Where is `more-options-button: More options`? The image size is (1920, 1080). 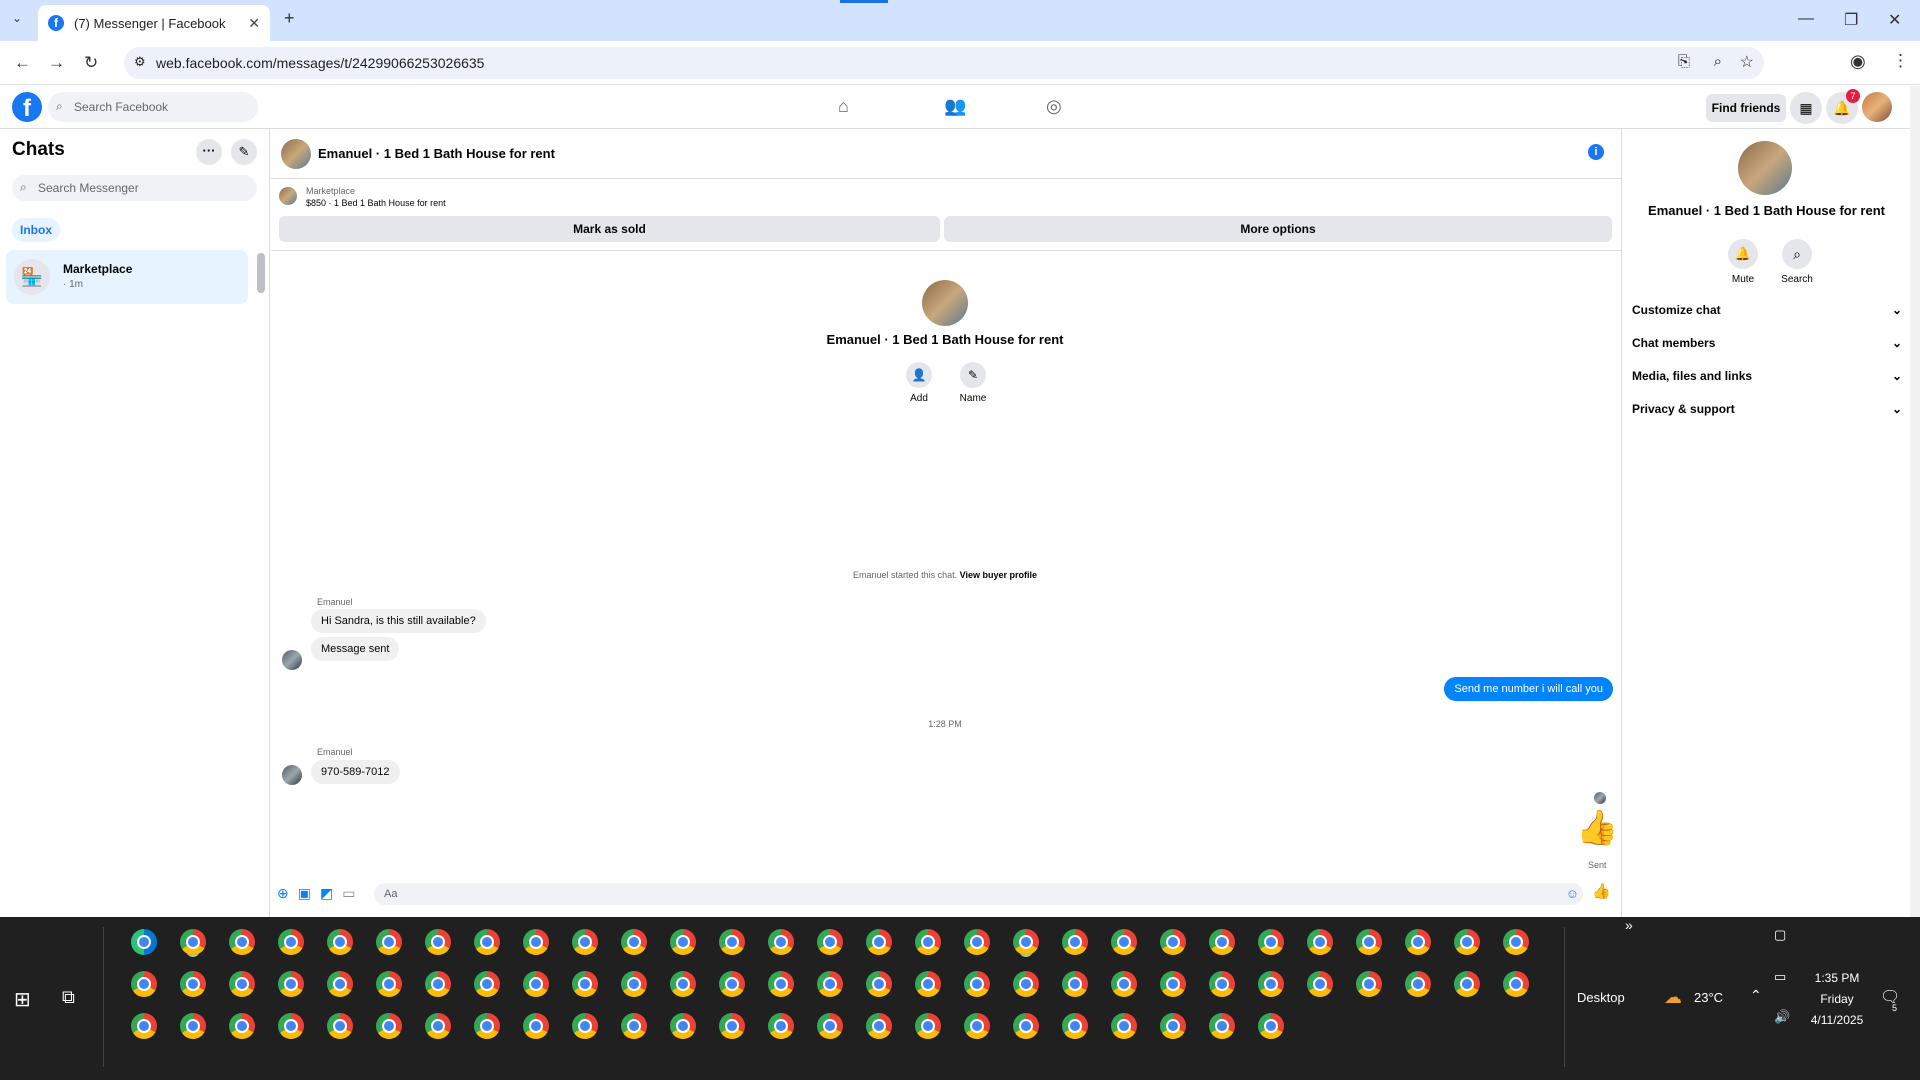
more-options-button: More options is located at coordinates (1278, 229).